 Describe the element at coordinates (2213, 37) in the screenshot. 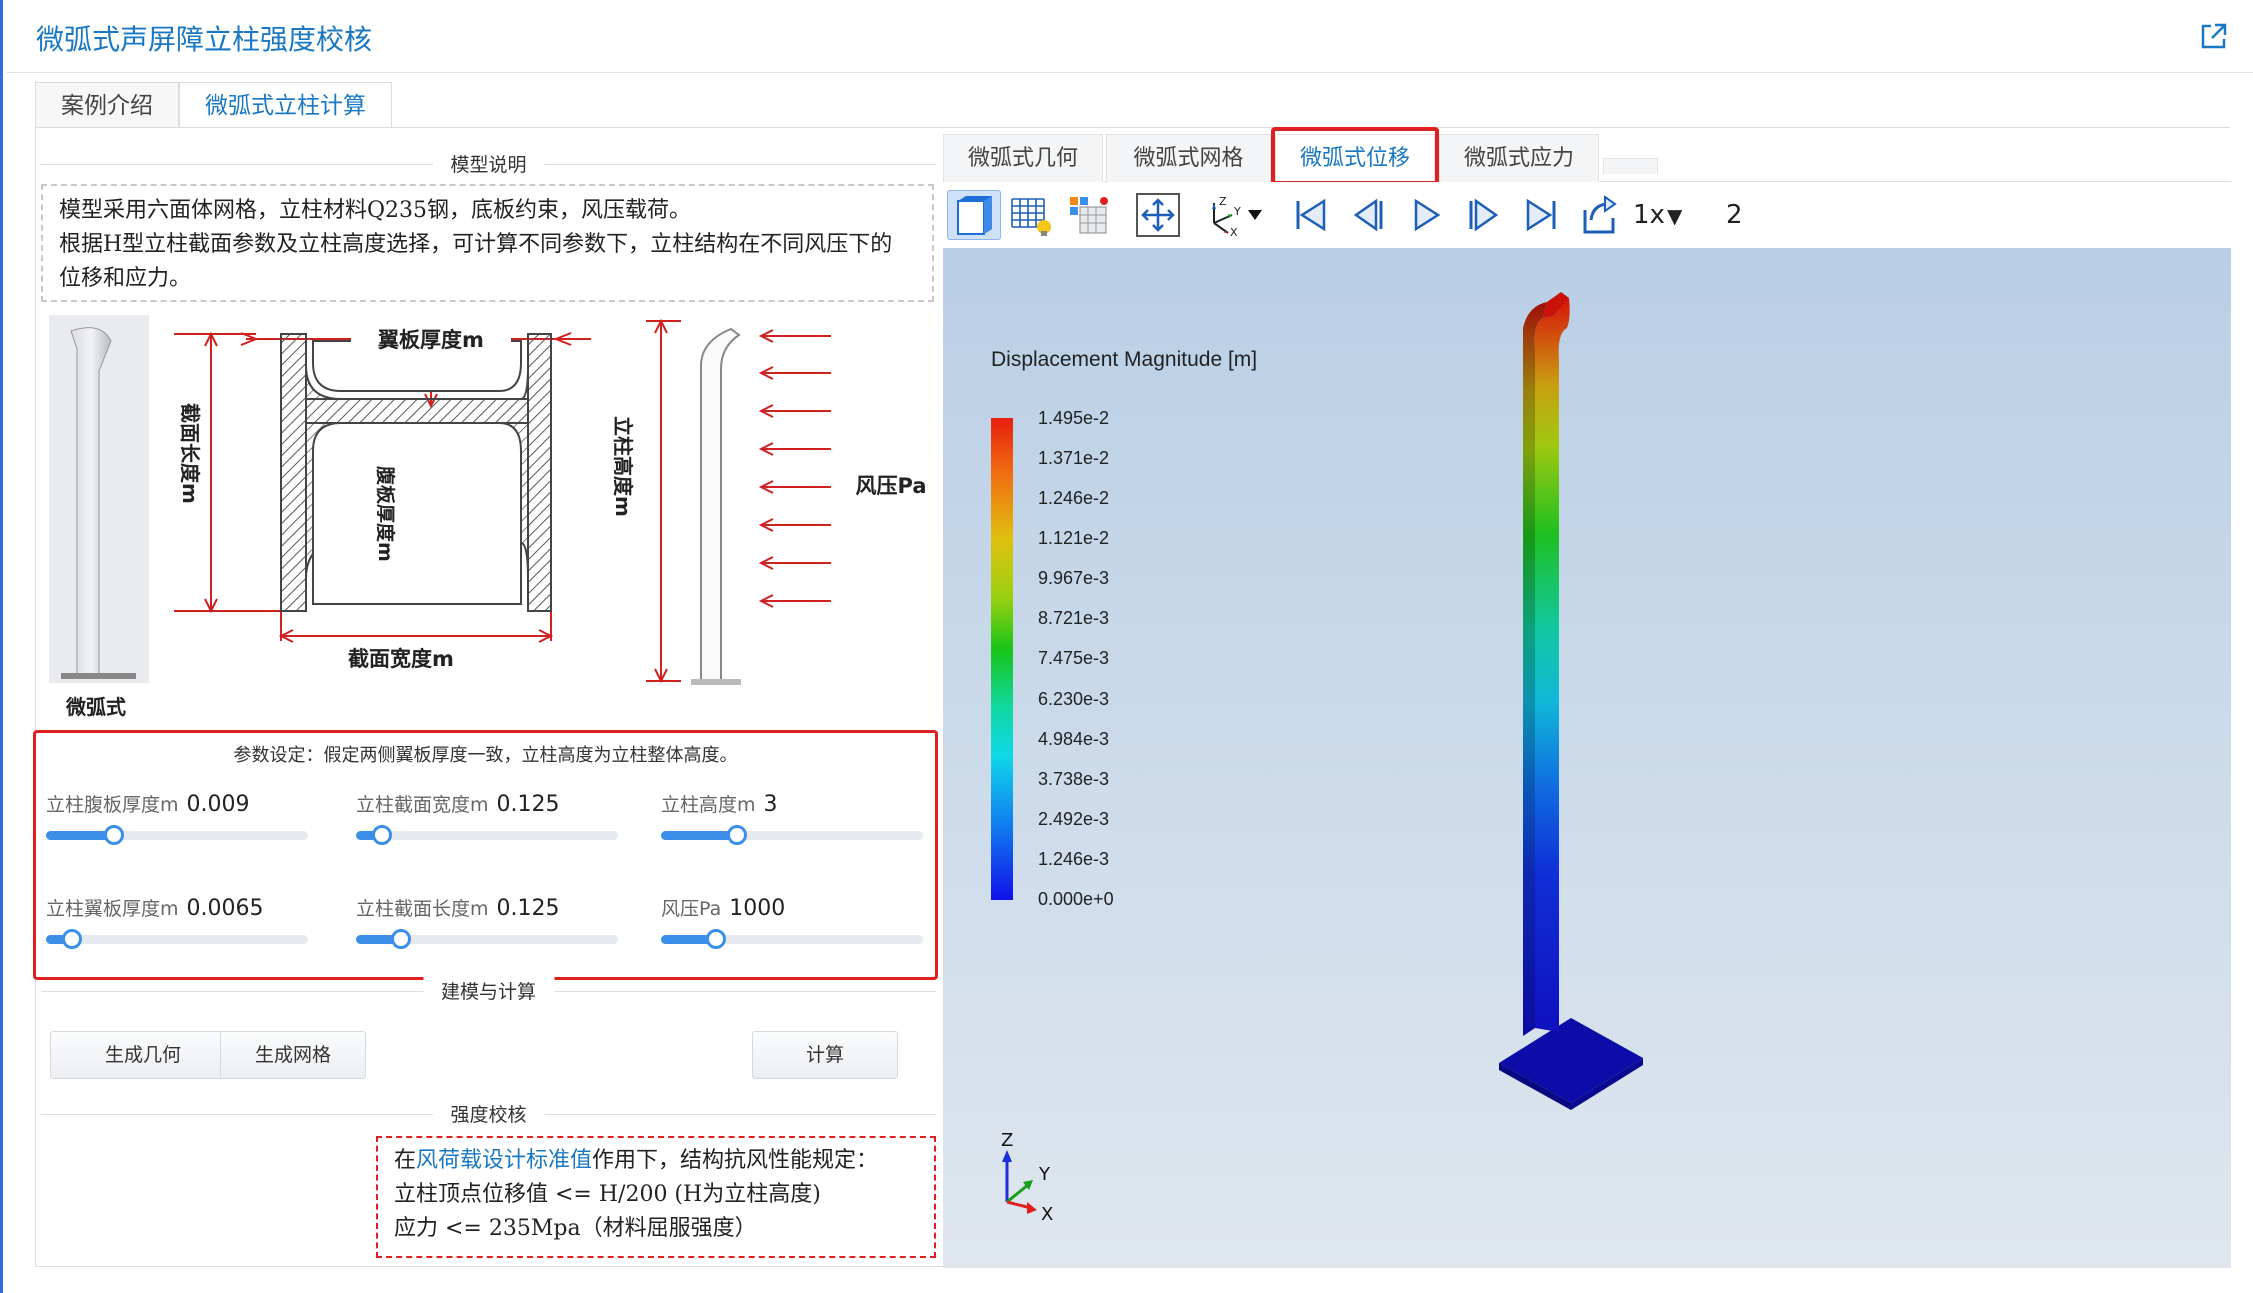

I see `open-external-icon` at that location.